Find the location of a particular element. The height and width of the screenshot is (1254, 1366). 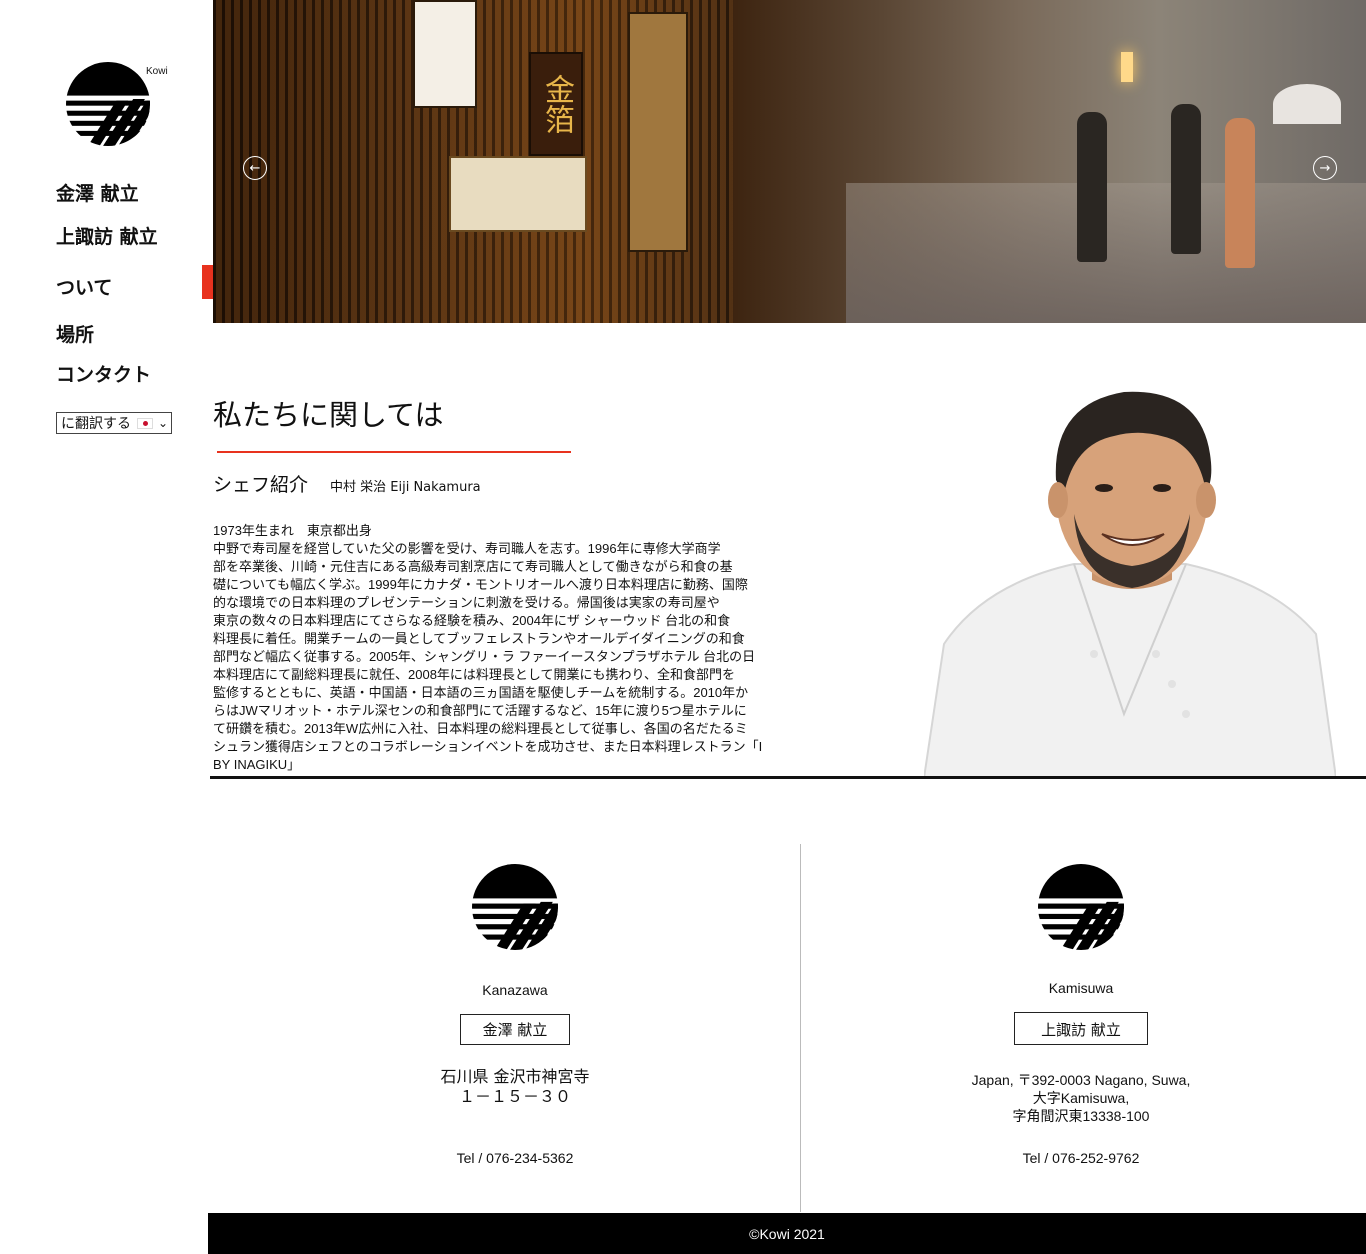

nav-item-contact: コンタクト is located at coordinates (103, 373).